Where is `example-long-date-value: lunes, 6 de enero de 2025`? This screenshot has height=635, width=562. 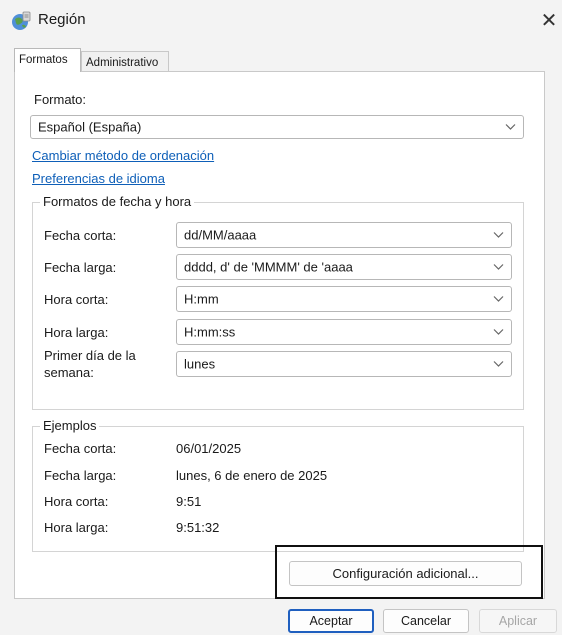 example-long-date-value: lunes, 6 de enero de 2025 is located at coordinates (252, 475).